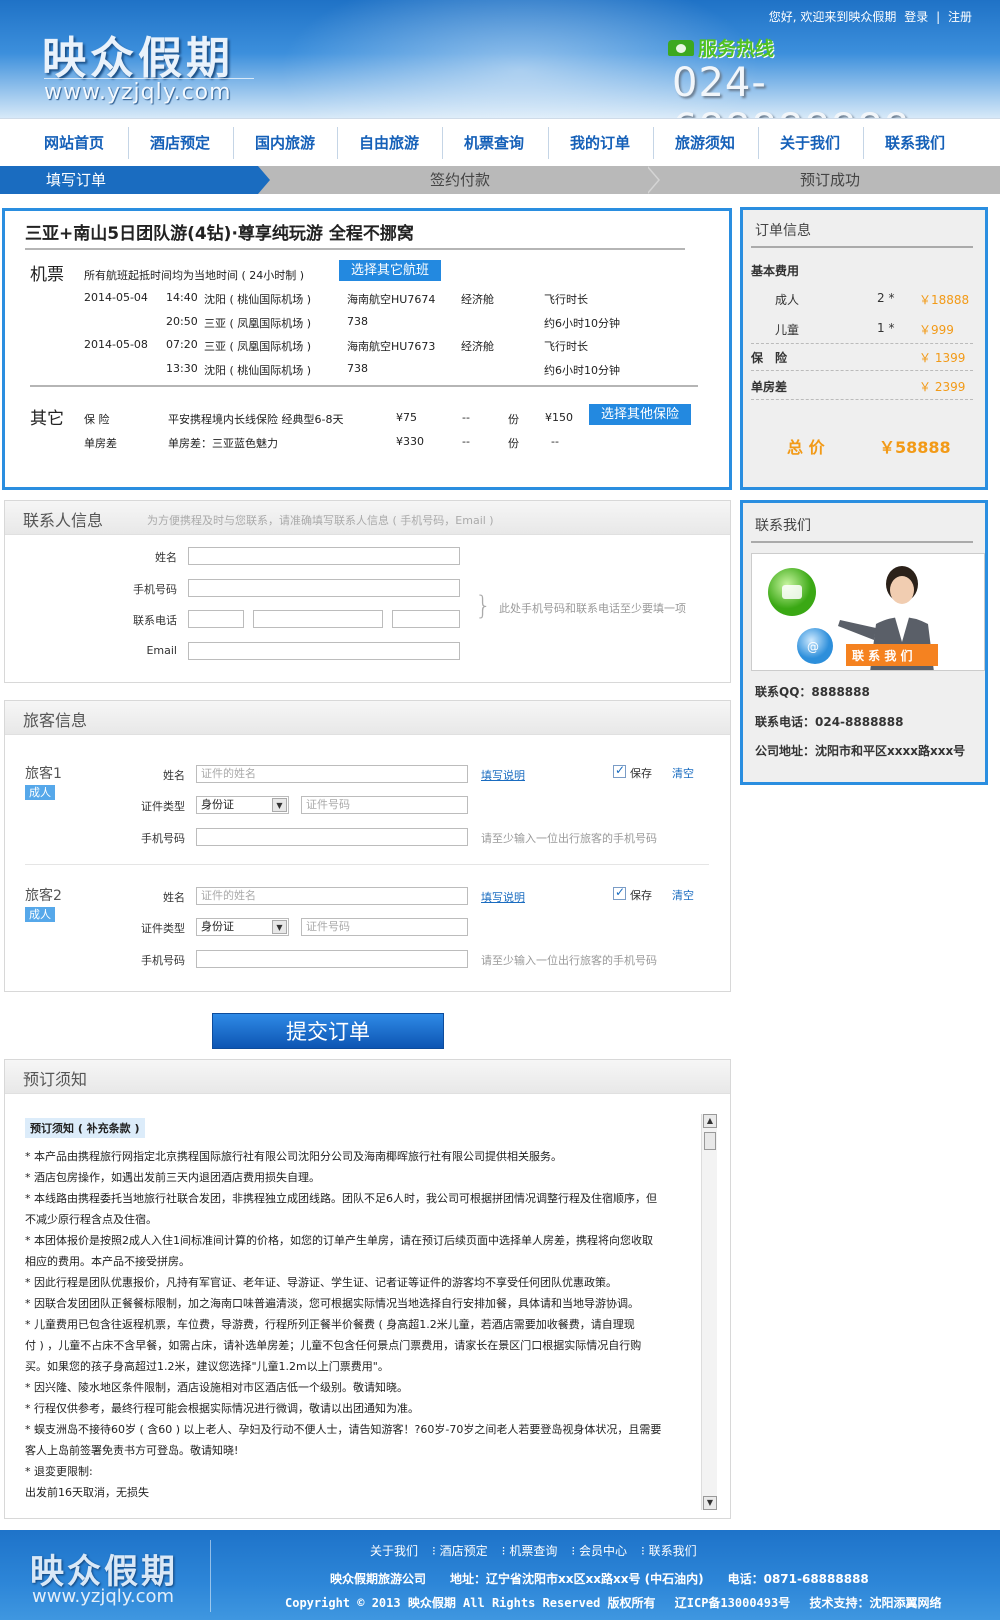 Image resolution: width=1000 pixels, height=1620 pixels. Describe the element at coordinates (862, 386) in the screenshot. I see `single-room-row: 单房差 ￥ 2399` at that location.